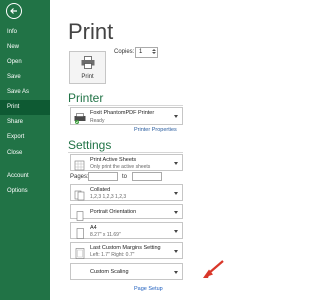  Describe the element at coordinates (25, 137) in the screenshot. I see `nav-export: Export` at that location.